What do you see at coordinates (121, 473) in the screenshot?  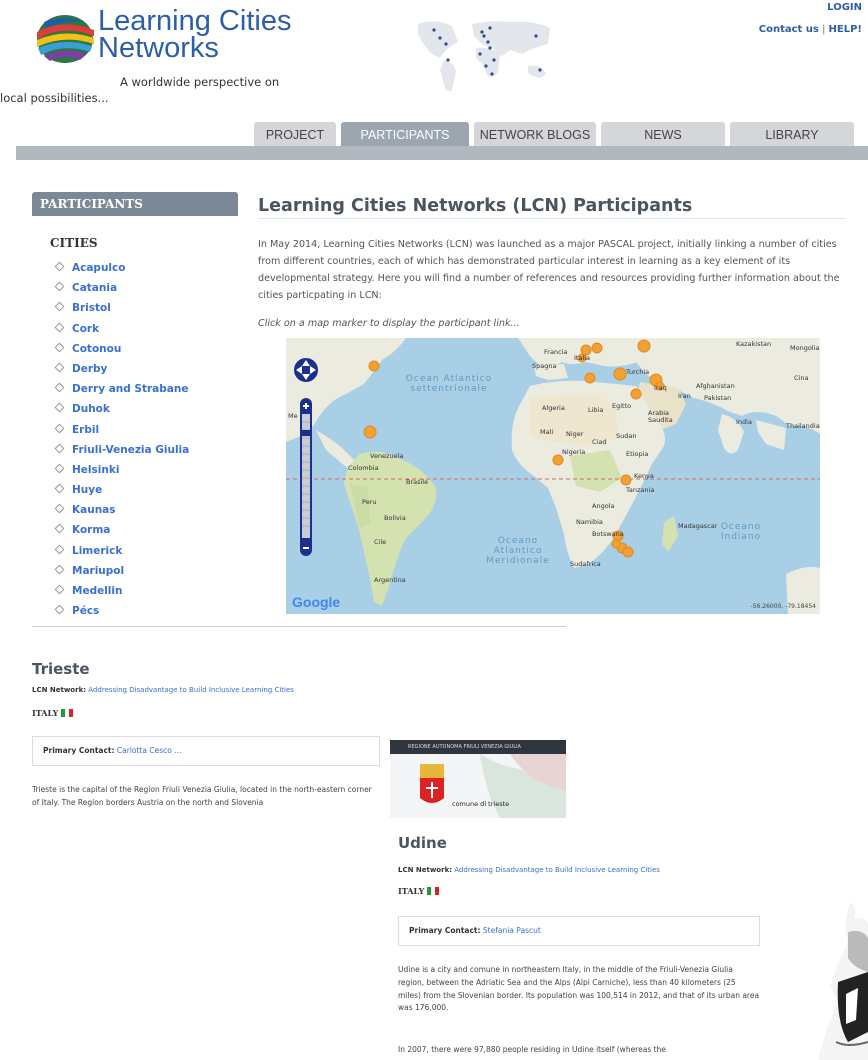 I see `city-item: Helsinki` at bounding box center [121, 473].